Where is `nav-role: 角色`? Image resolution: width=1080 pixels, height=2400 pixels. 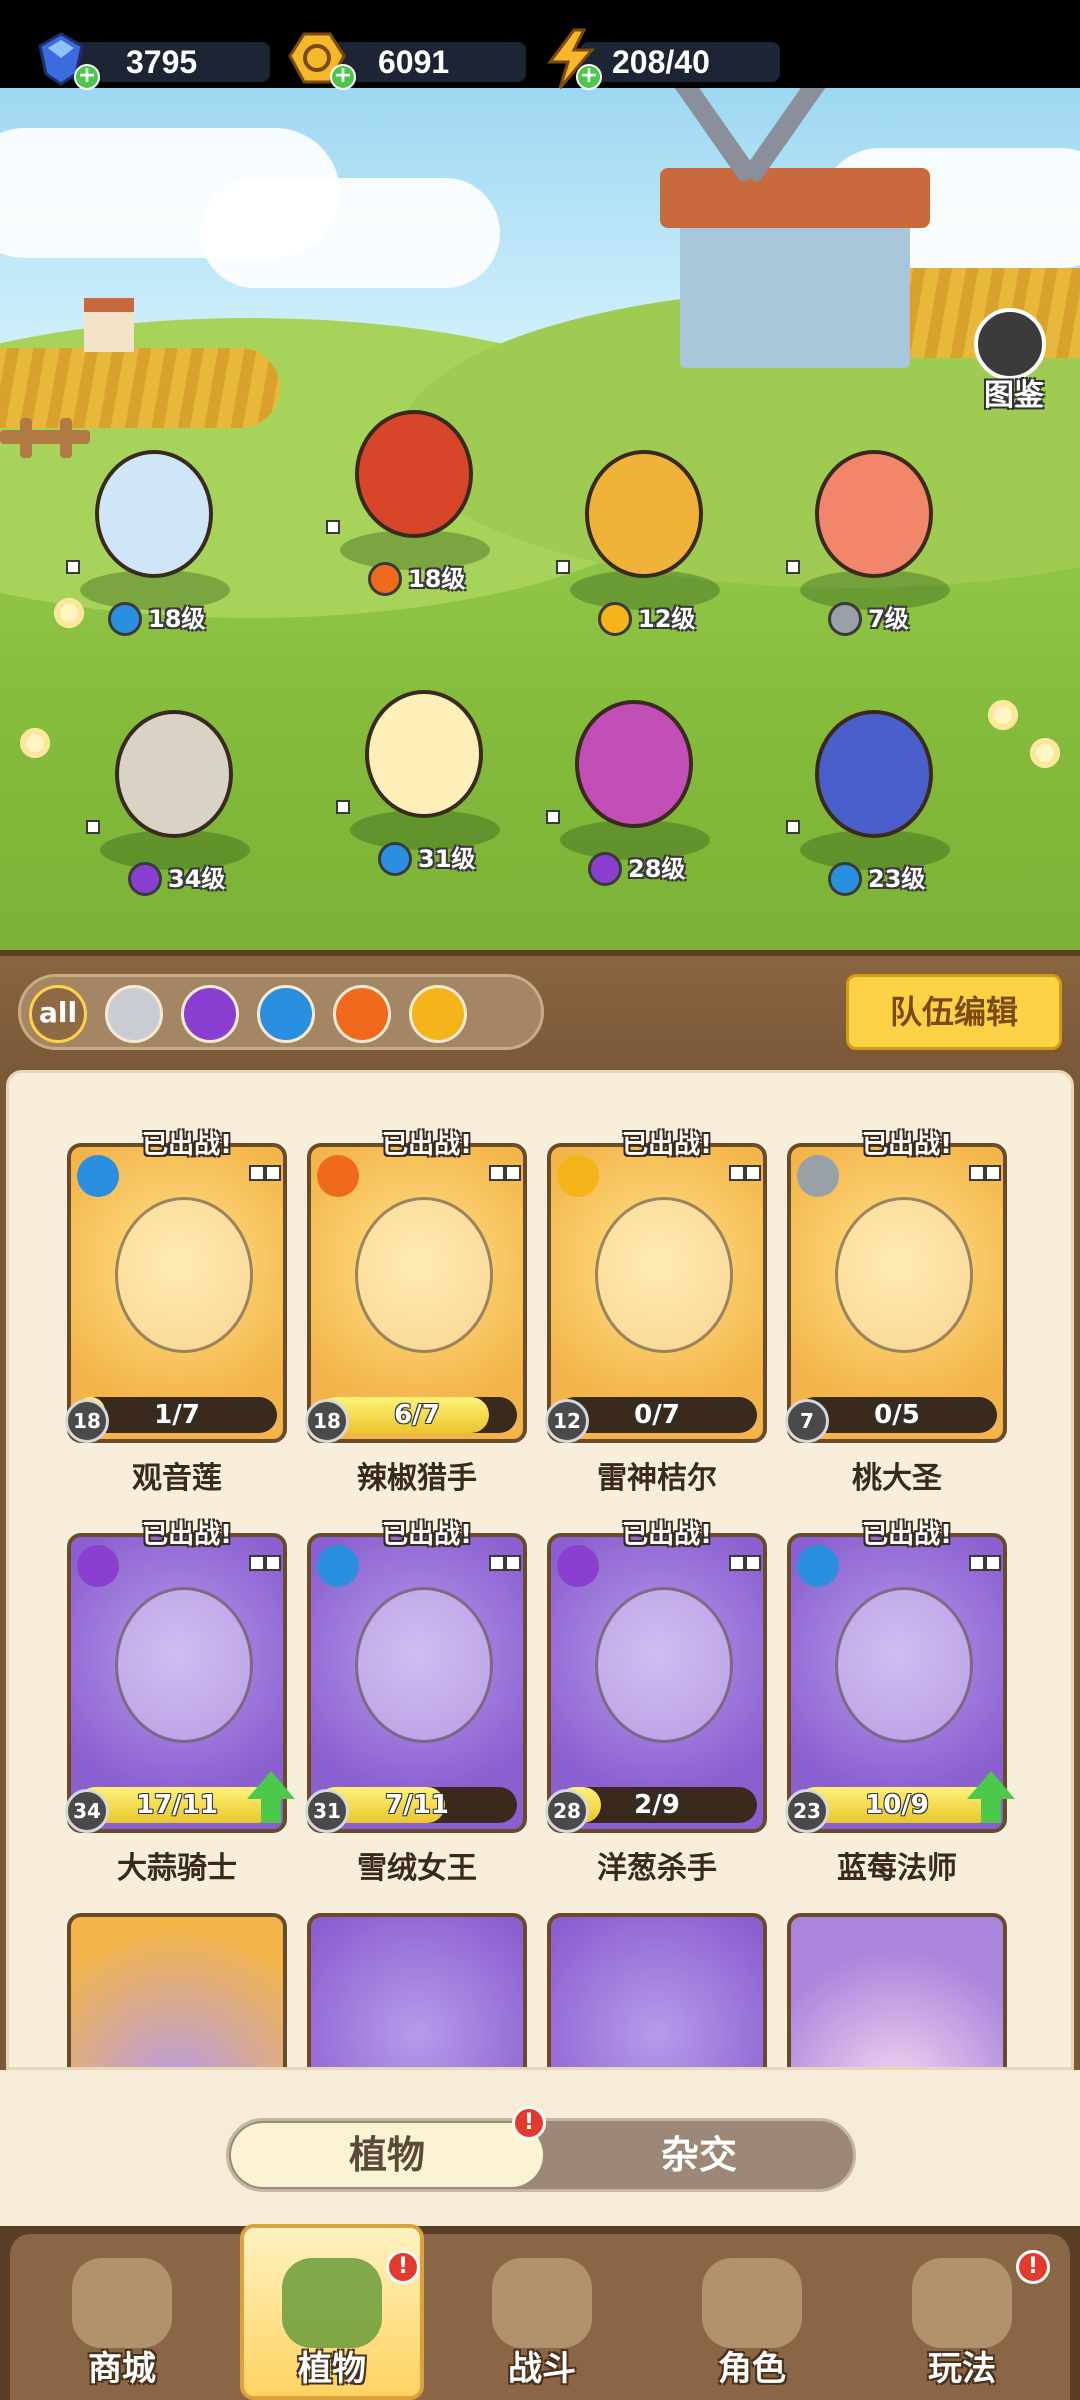
nav-role: 角色 is located at coordinates (752, 2317).